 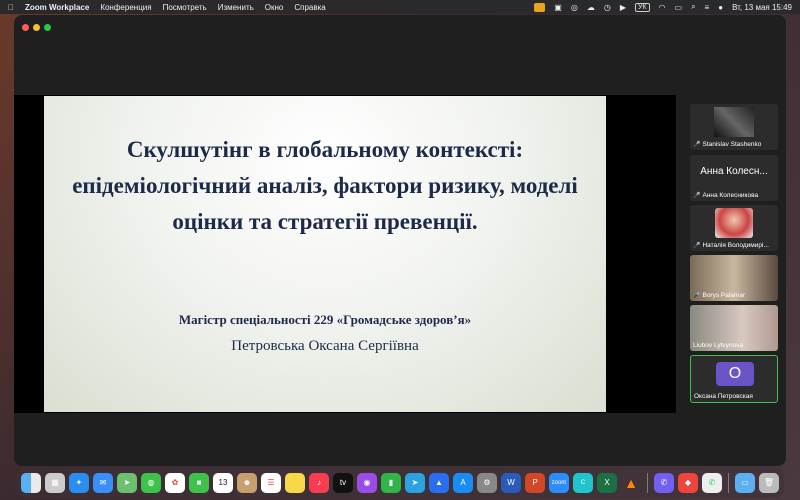 I want to click on maximize-window-button, so click(x=47, y=27).